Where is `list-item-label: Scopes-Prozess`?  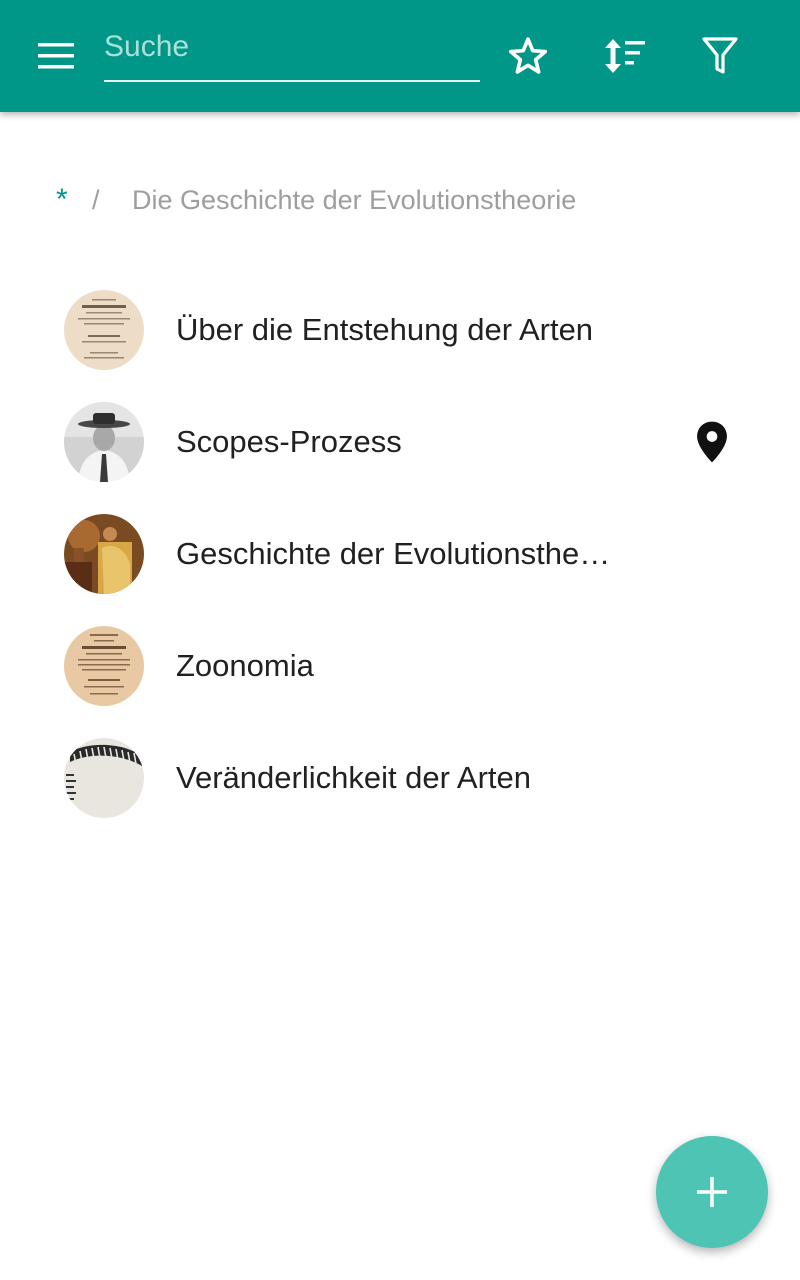 list-item-label: Scopes-Prozess is located at coordinates (289, 441).